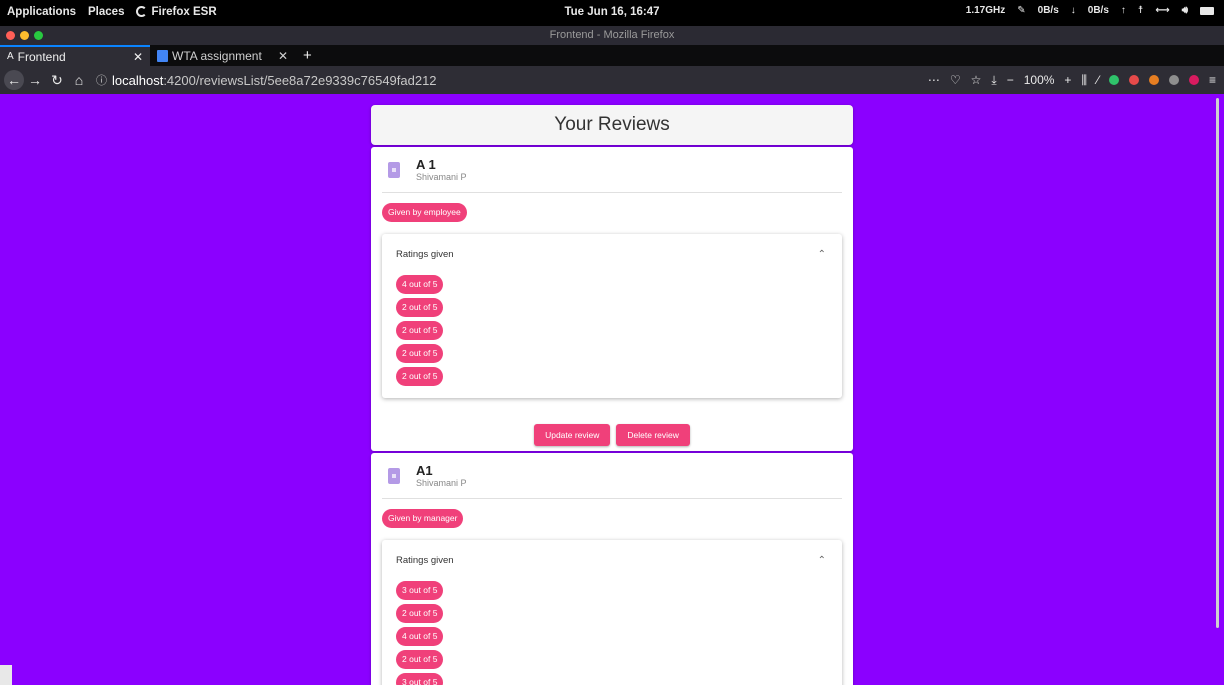 The width and height of the screenshot is (1224, 685). Describe the element at coordinates (976, 80) in the screenshot. I see `bookmark-star-icon: ☆` at that location.